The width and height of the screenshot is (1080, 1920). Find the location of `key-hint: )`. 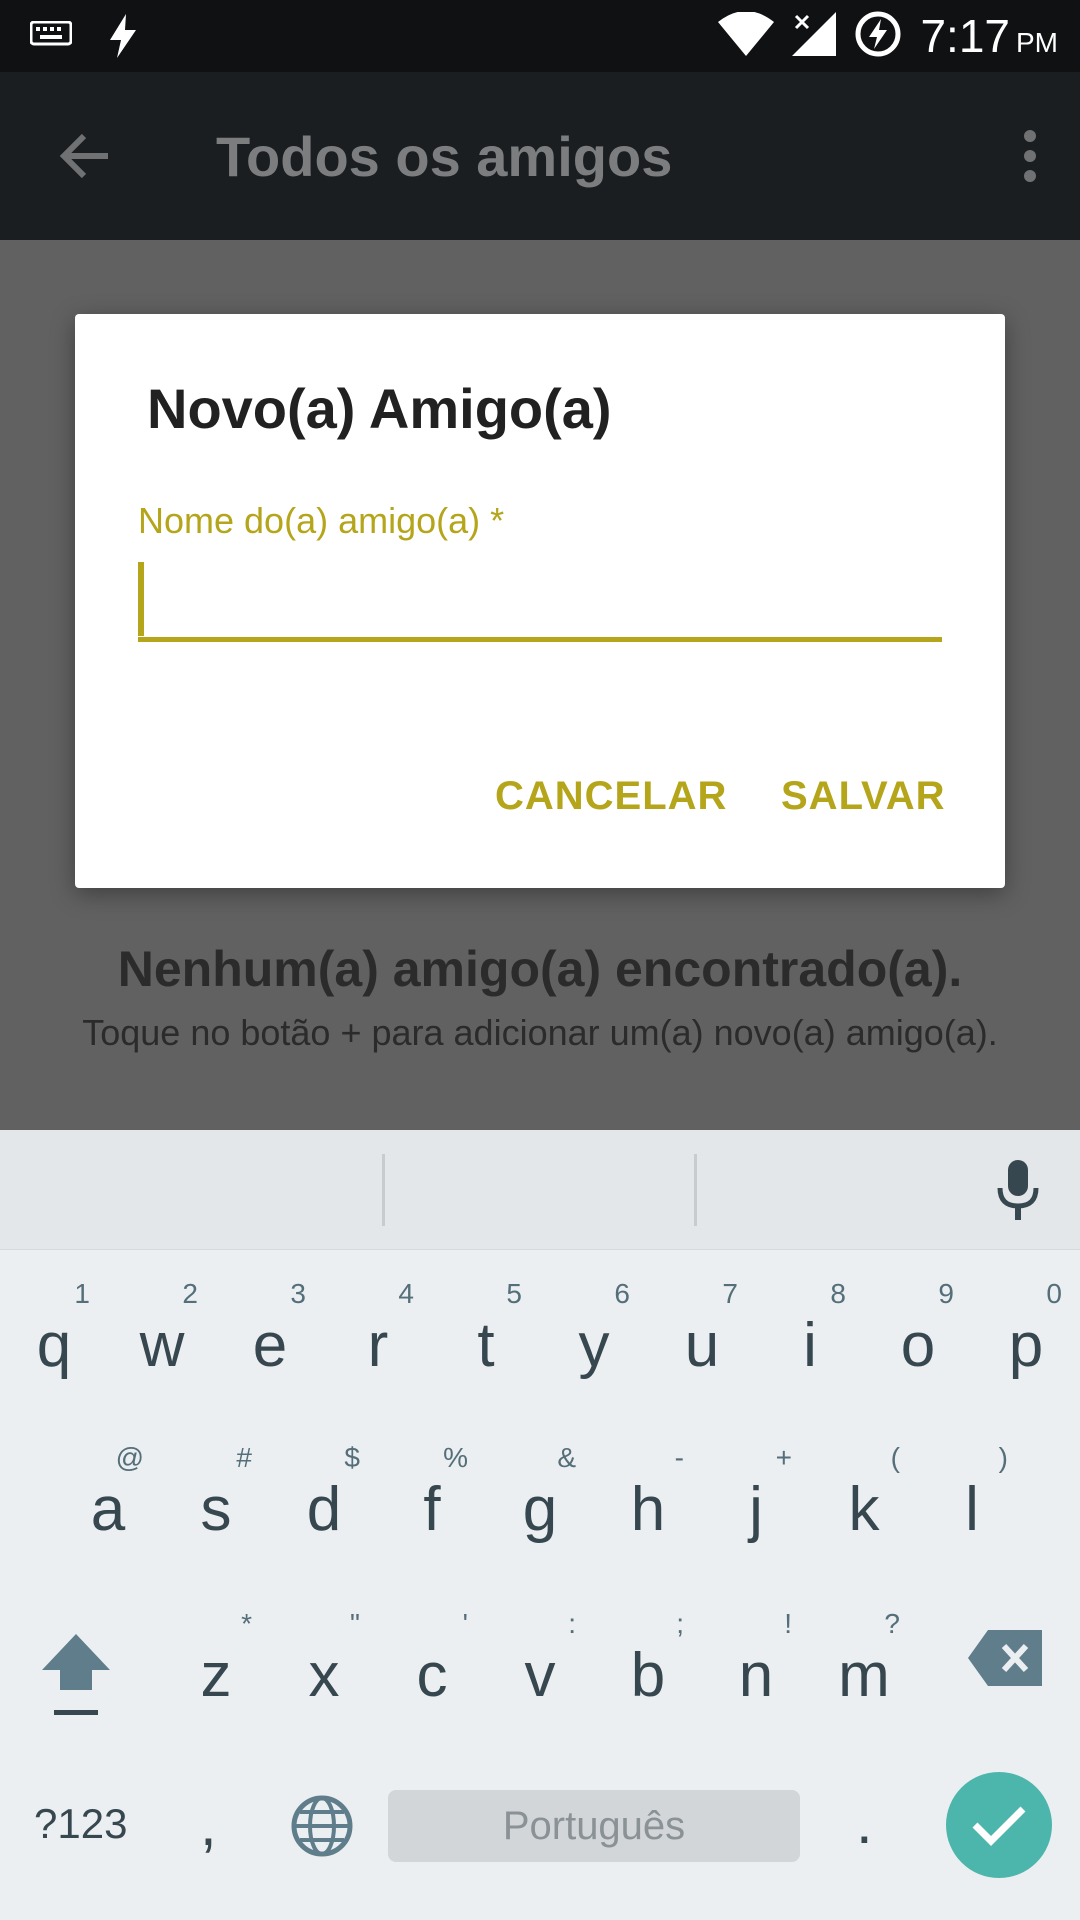

key-hint: ) is located at coordinates (1003, 1457).